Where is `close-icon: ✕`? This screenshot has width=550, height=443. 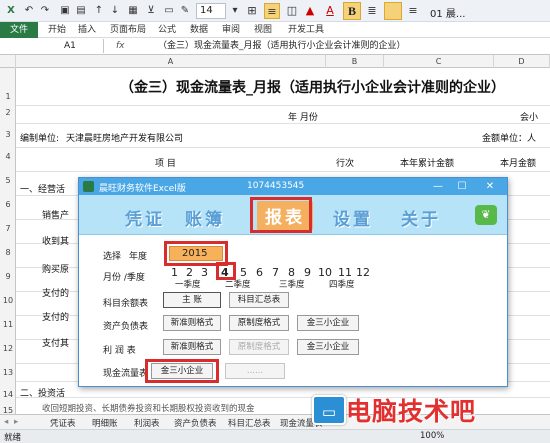 close-icon: ✕ is located at coordinates (490, 186).